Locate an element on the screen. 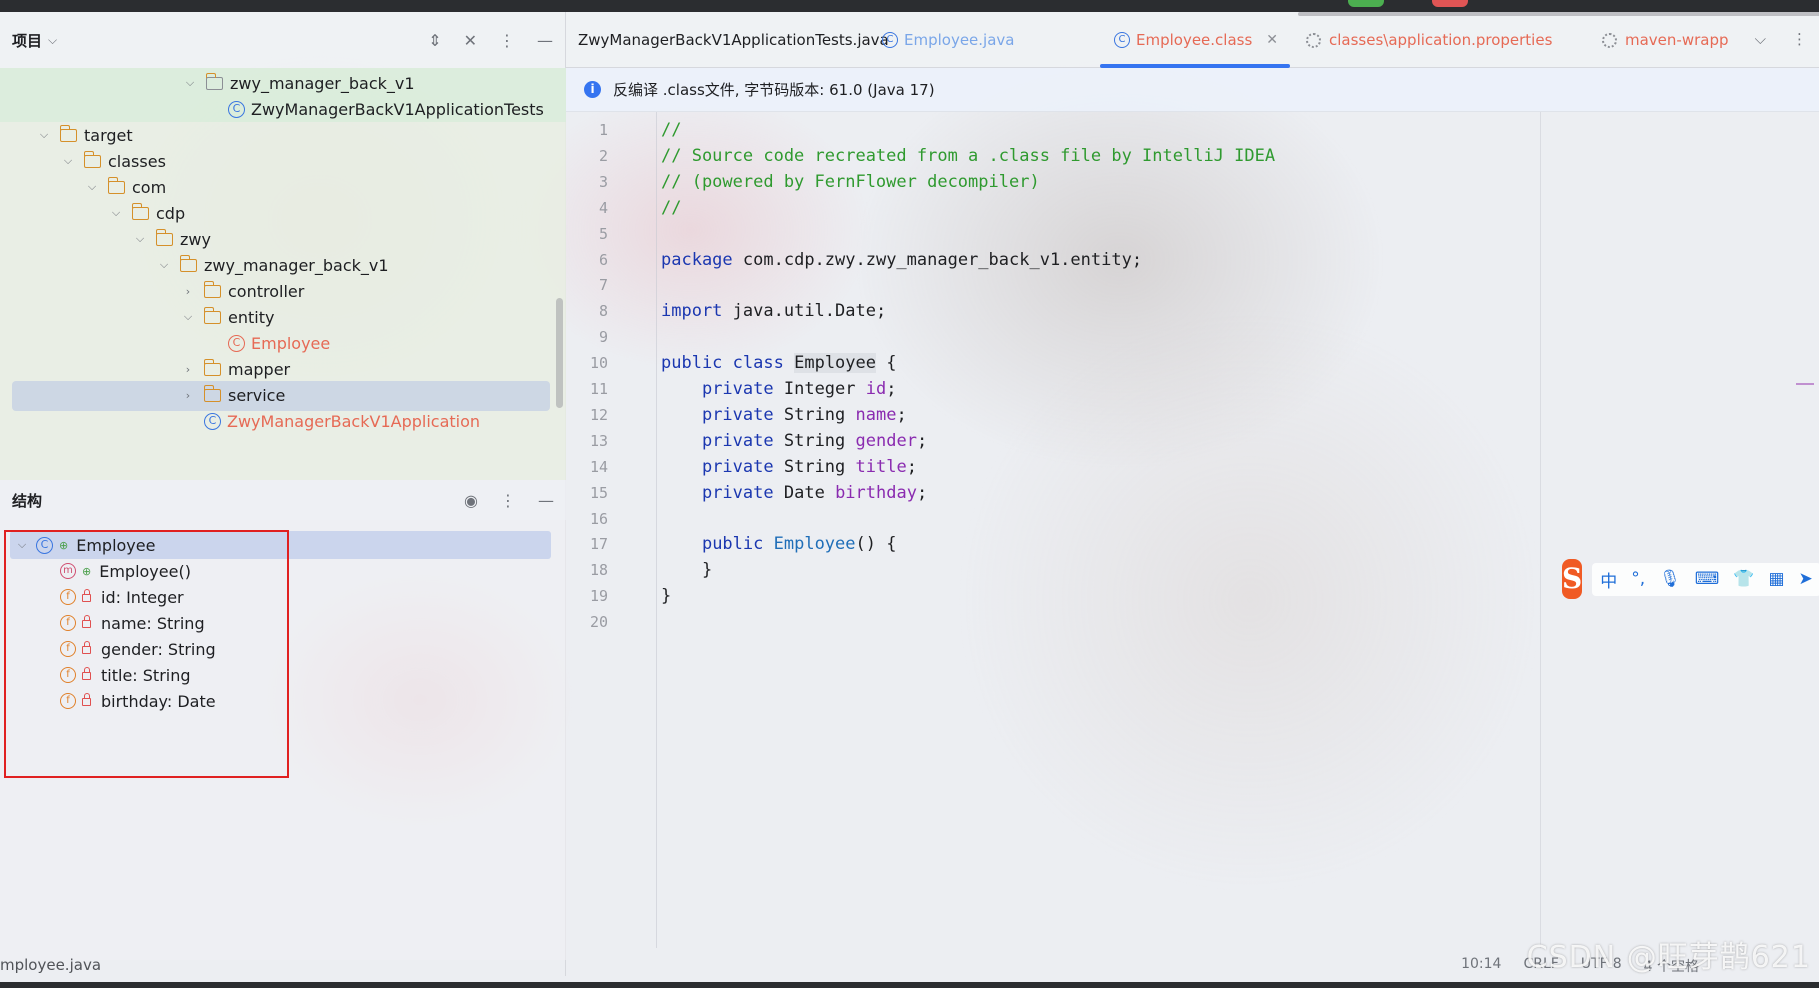 This screenshot has height=988, width=1819. tree-node-label: zwy is located at coordinates (195, 239).